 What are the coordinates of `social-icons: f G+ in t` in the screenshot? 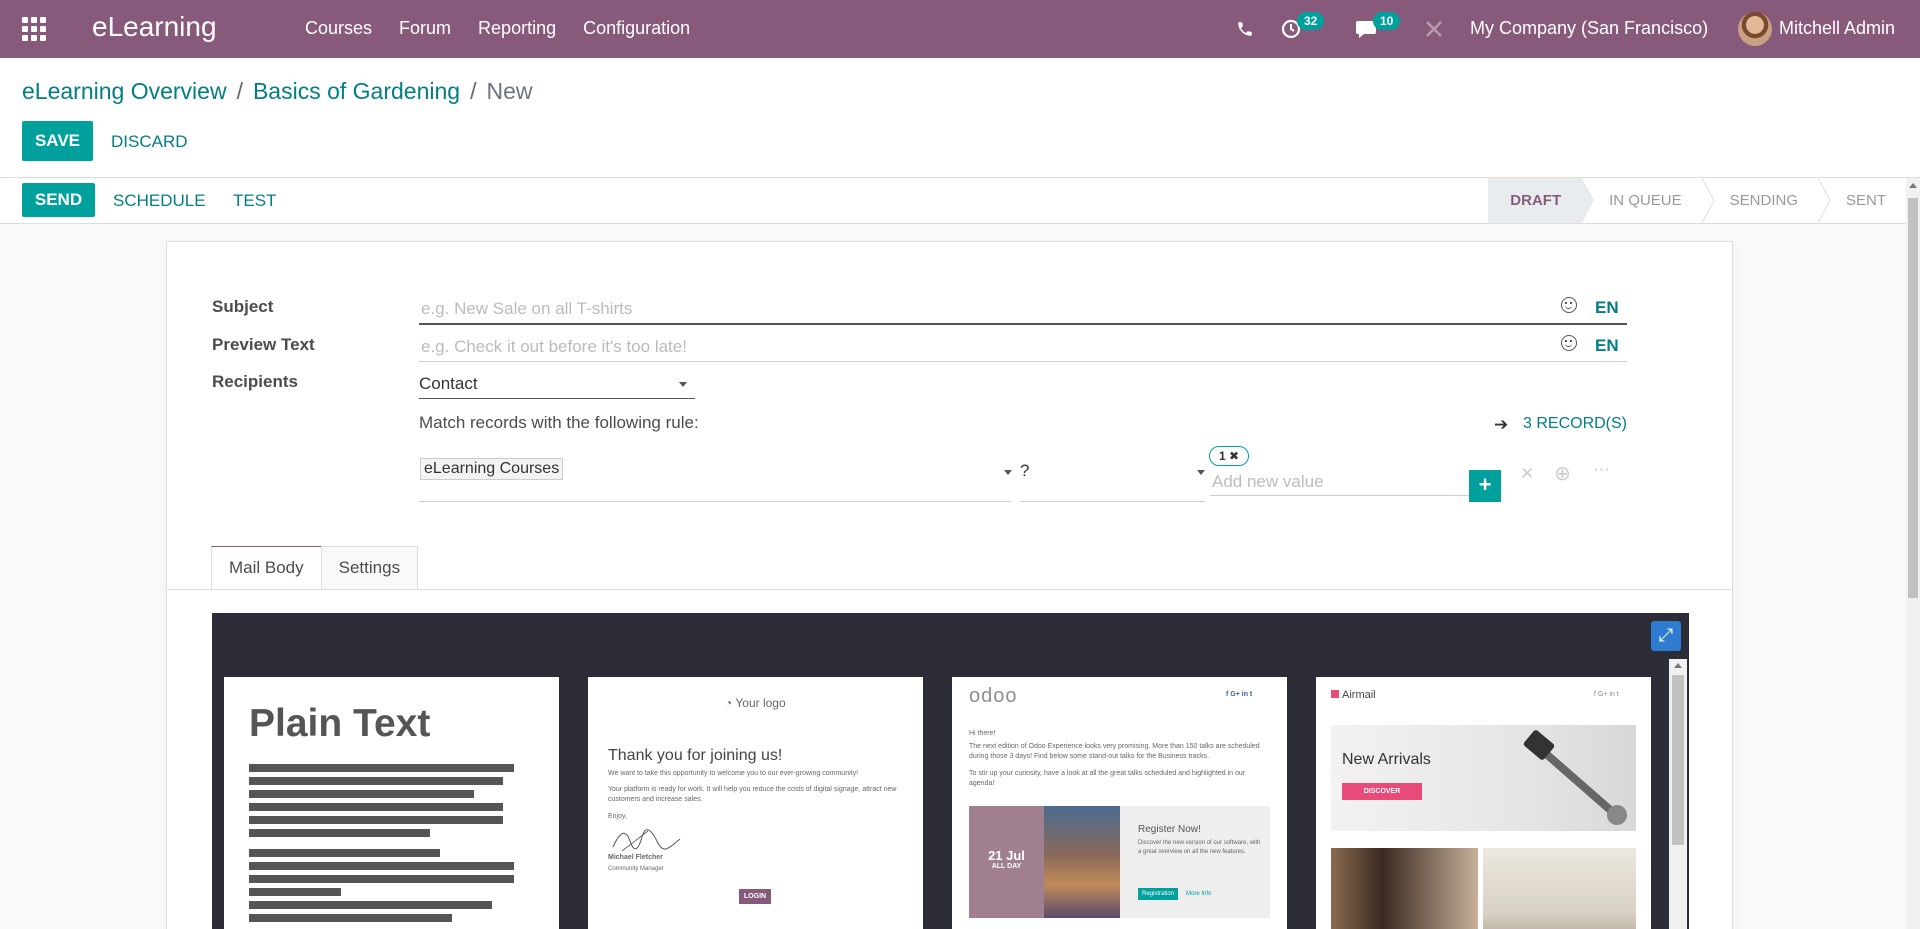 It's located at (1239, 694).